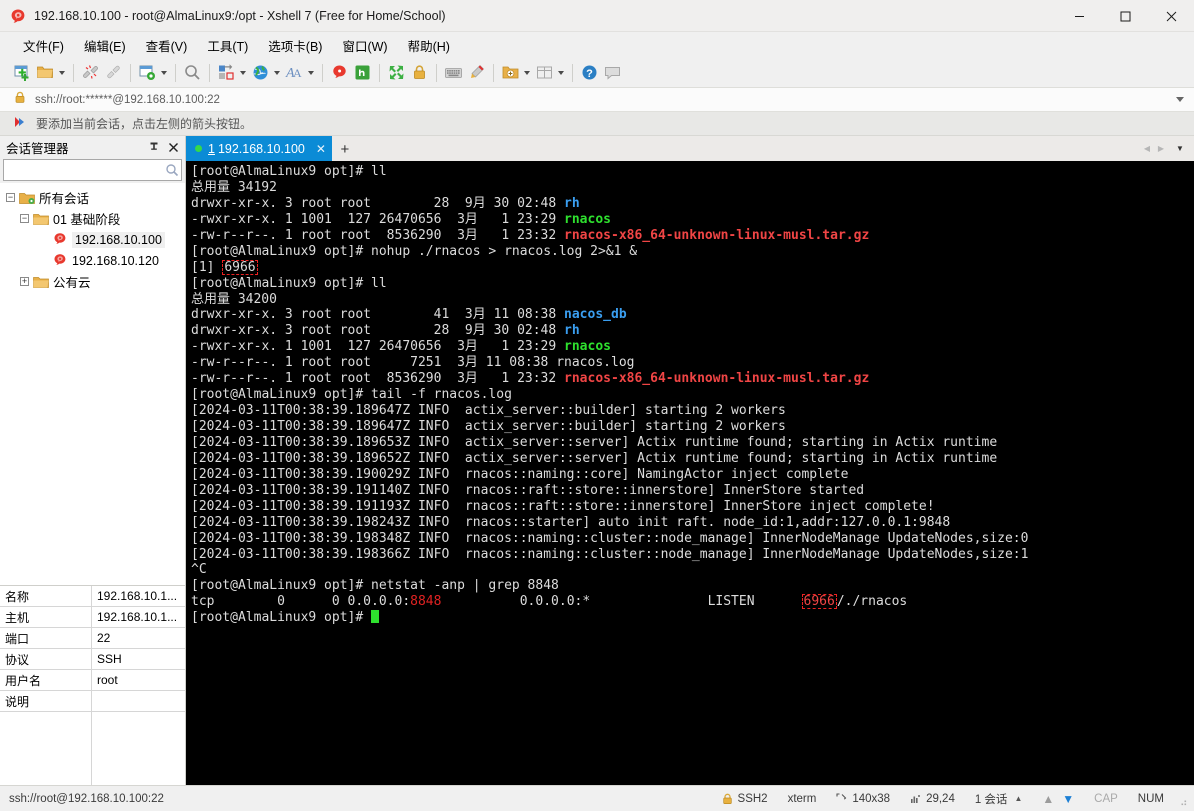 The width and height of the screenshot is (1194, 811). I want to click on menu-edit: 编辑(E), so click(105, 45).